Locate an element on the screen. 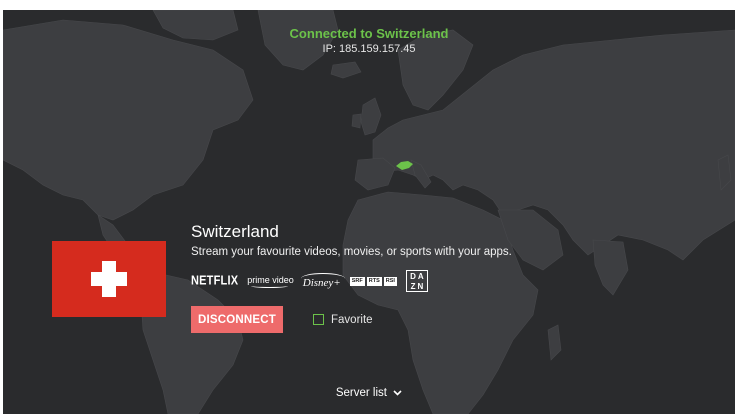  favorite-label: Favorite is located at coordinates (352, 319).